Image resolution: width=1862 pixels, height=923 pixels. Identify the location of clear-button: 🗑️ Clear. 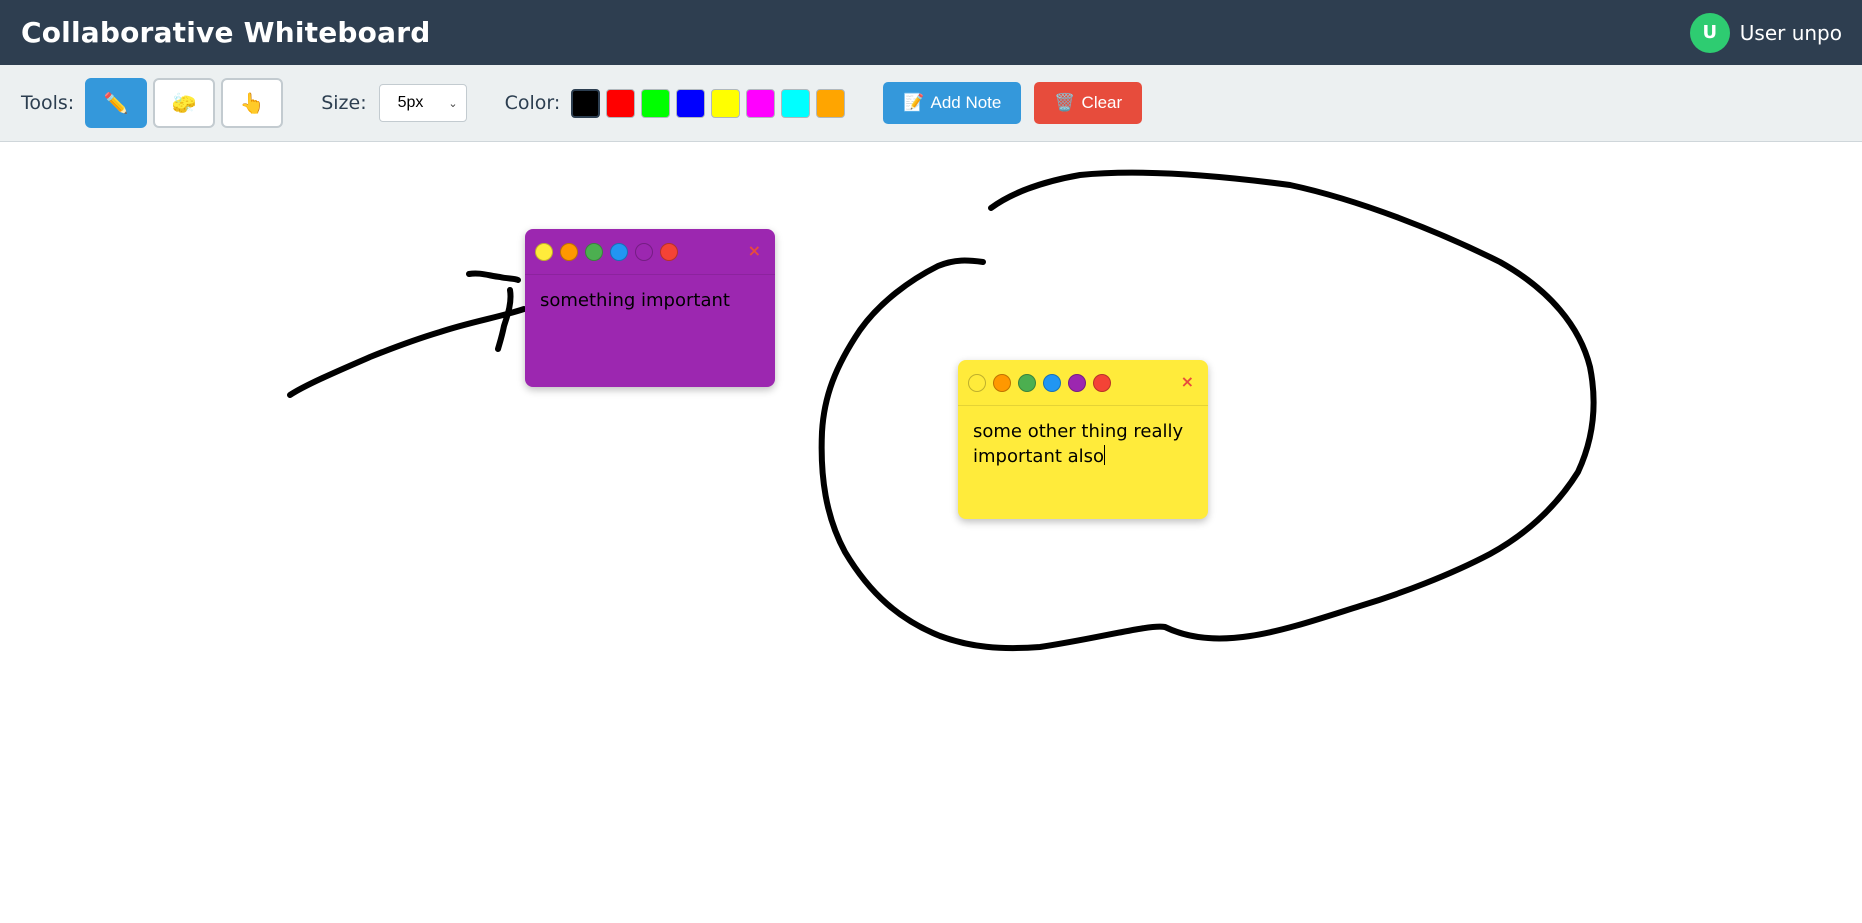
(1088, 103).